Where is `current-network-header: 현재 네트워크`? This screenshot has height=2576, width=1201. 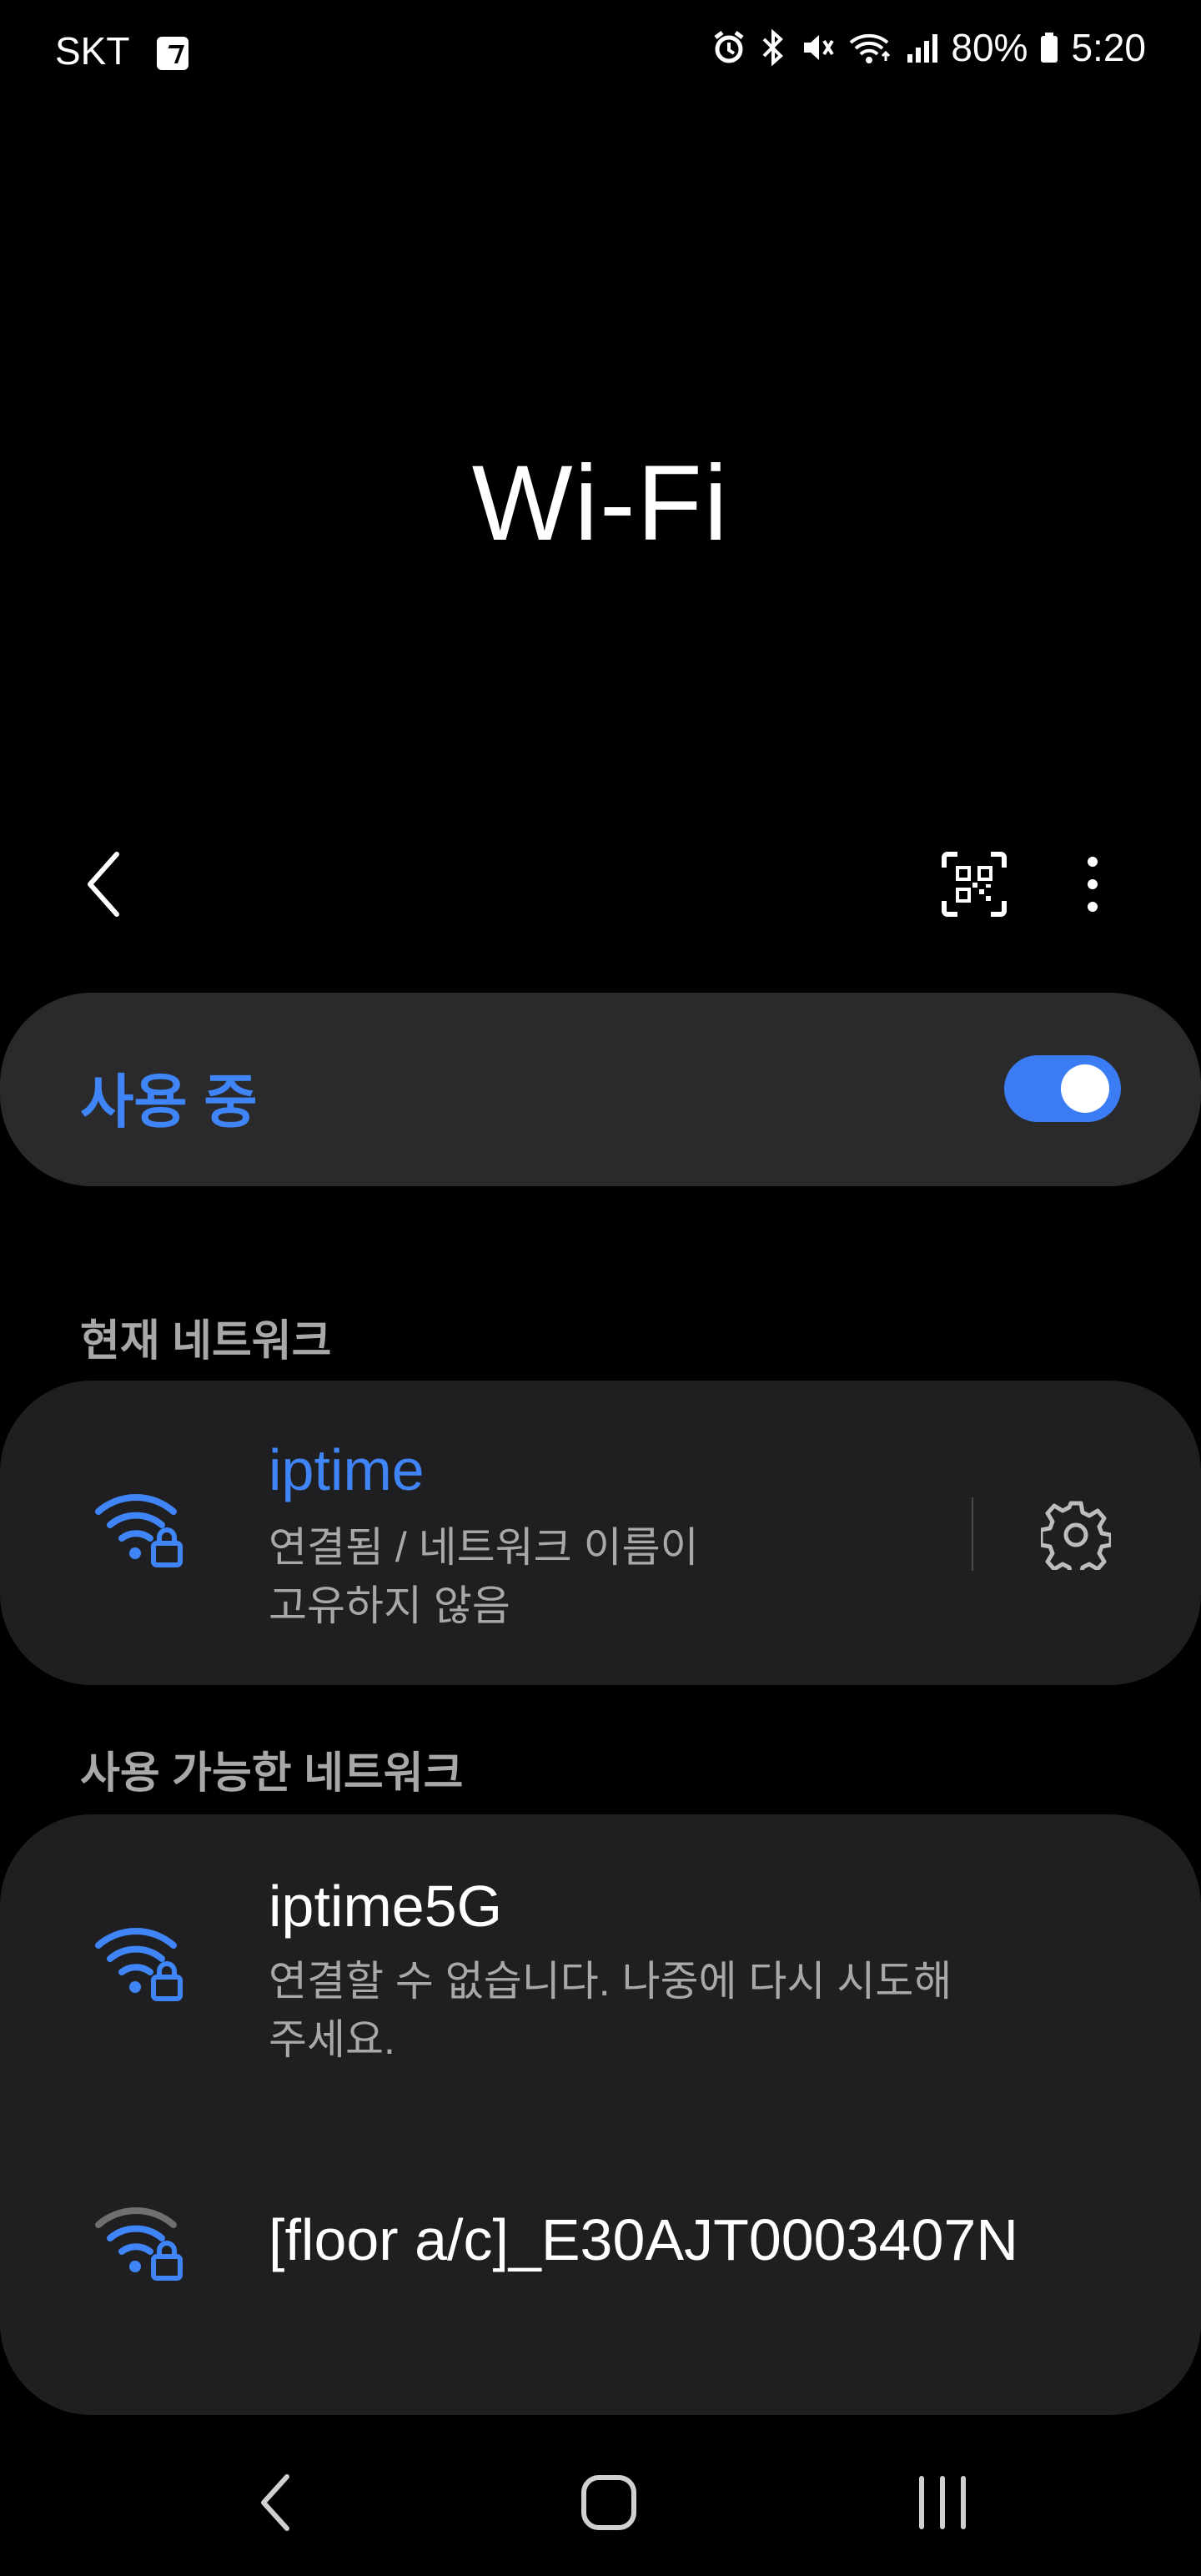
current-network-header: 현재 네트워크 is located at coordinates (206, 1341).